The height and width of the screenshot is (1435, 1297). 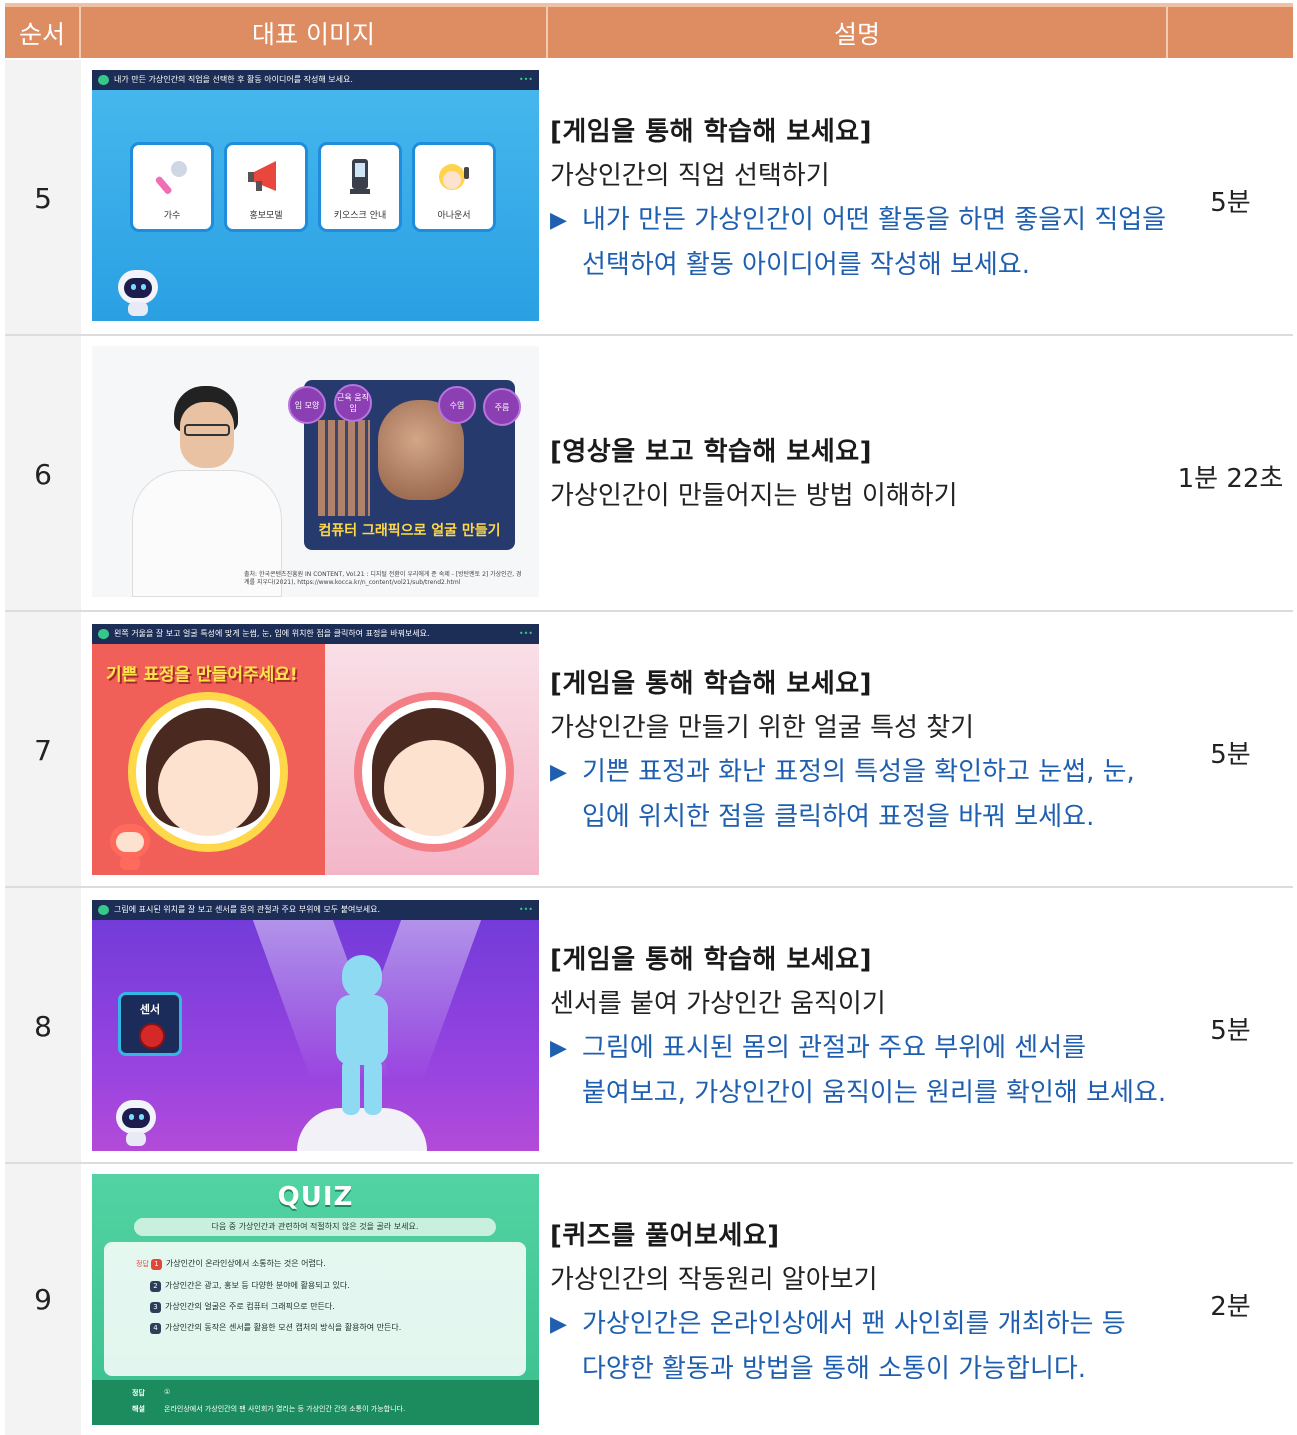 What do you see at coordinates (434, 772) in the screenshot?
I see `editable-face` at bounding box center [434, 772].